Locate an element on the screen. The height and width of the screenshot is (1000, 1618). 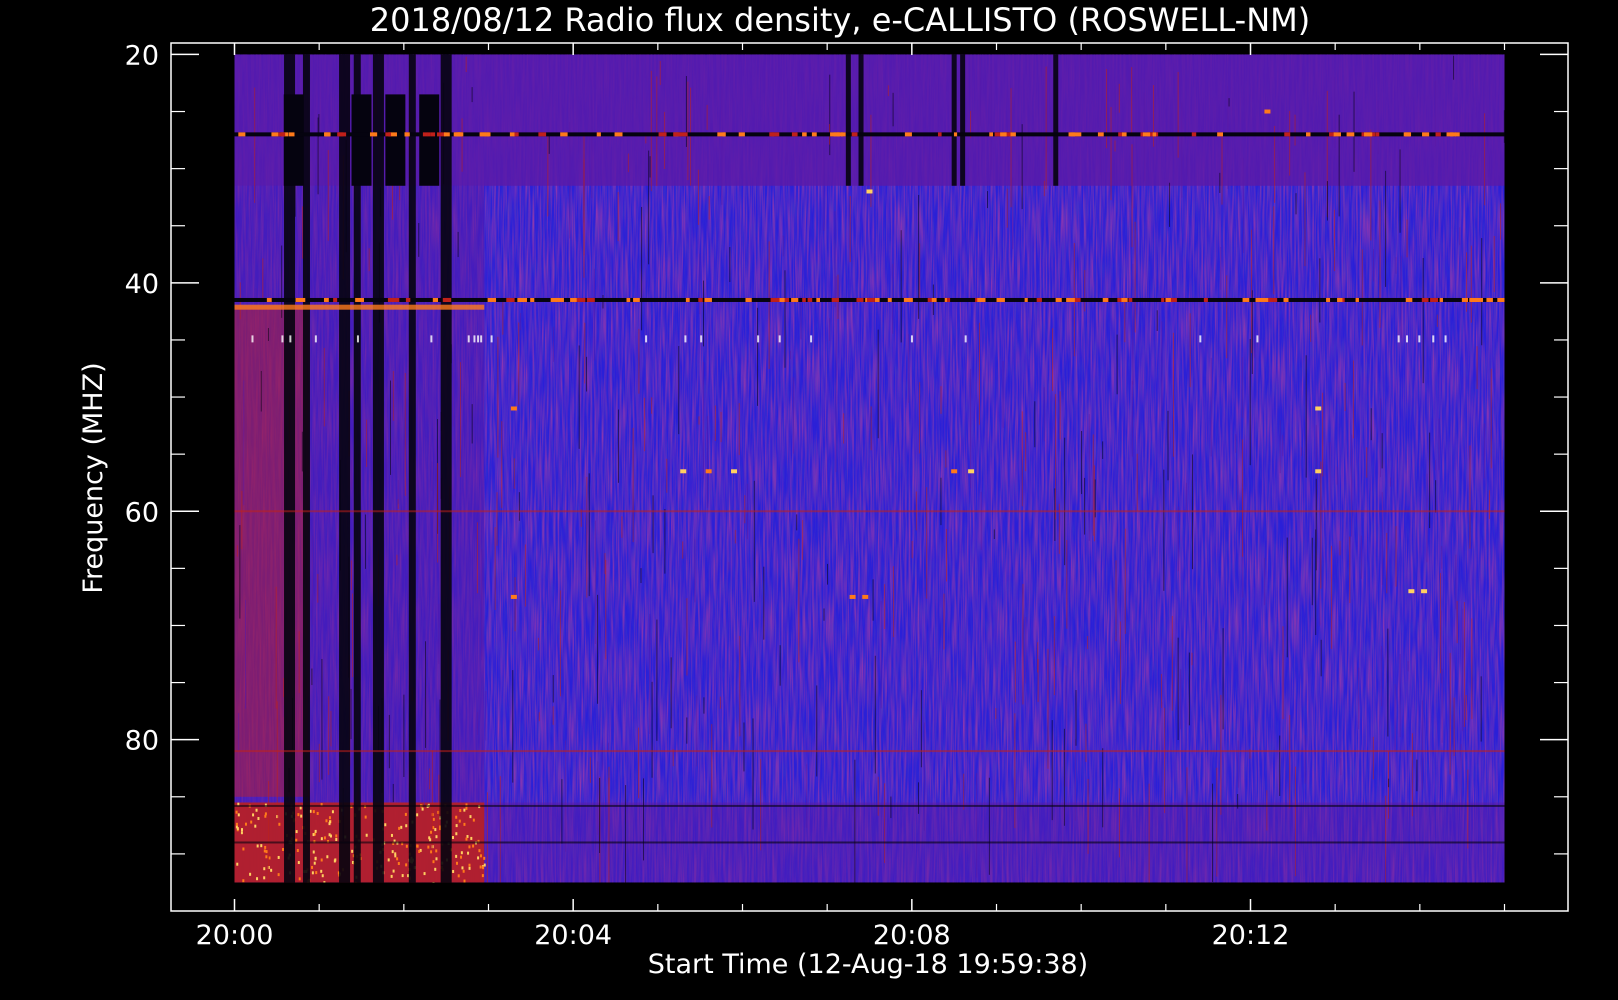
line-early-bright is located at coordinates (359, 307).